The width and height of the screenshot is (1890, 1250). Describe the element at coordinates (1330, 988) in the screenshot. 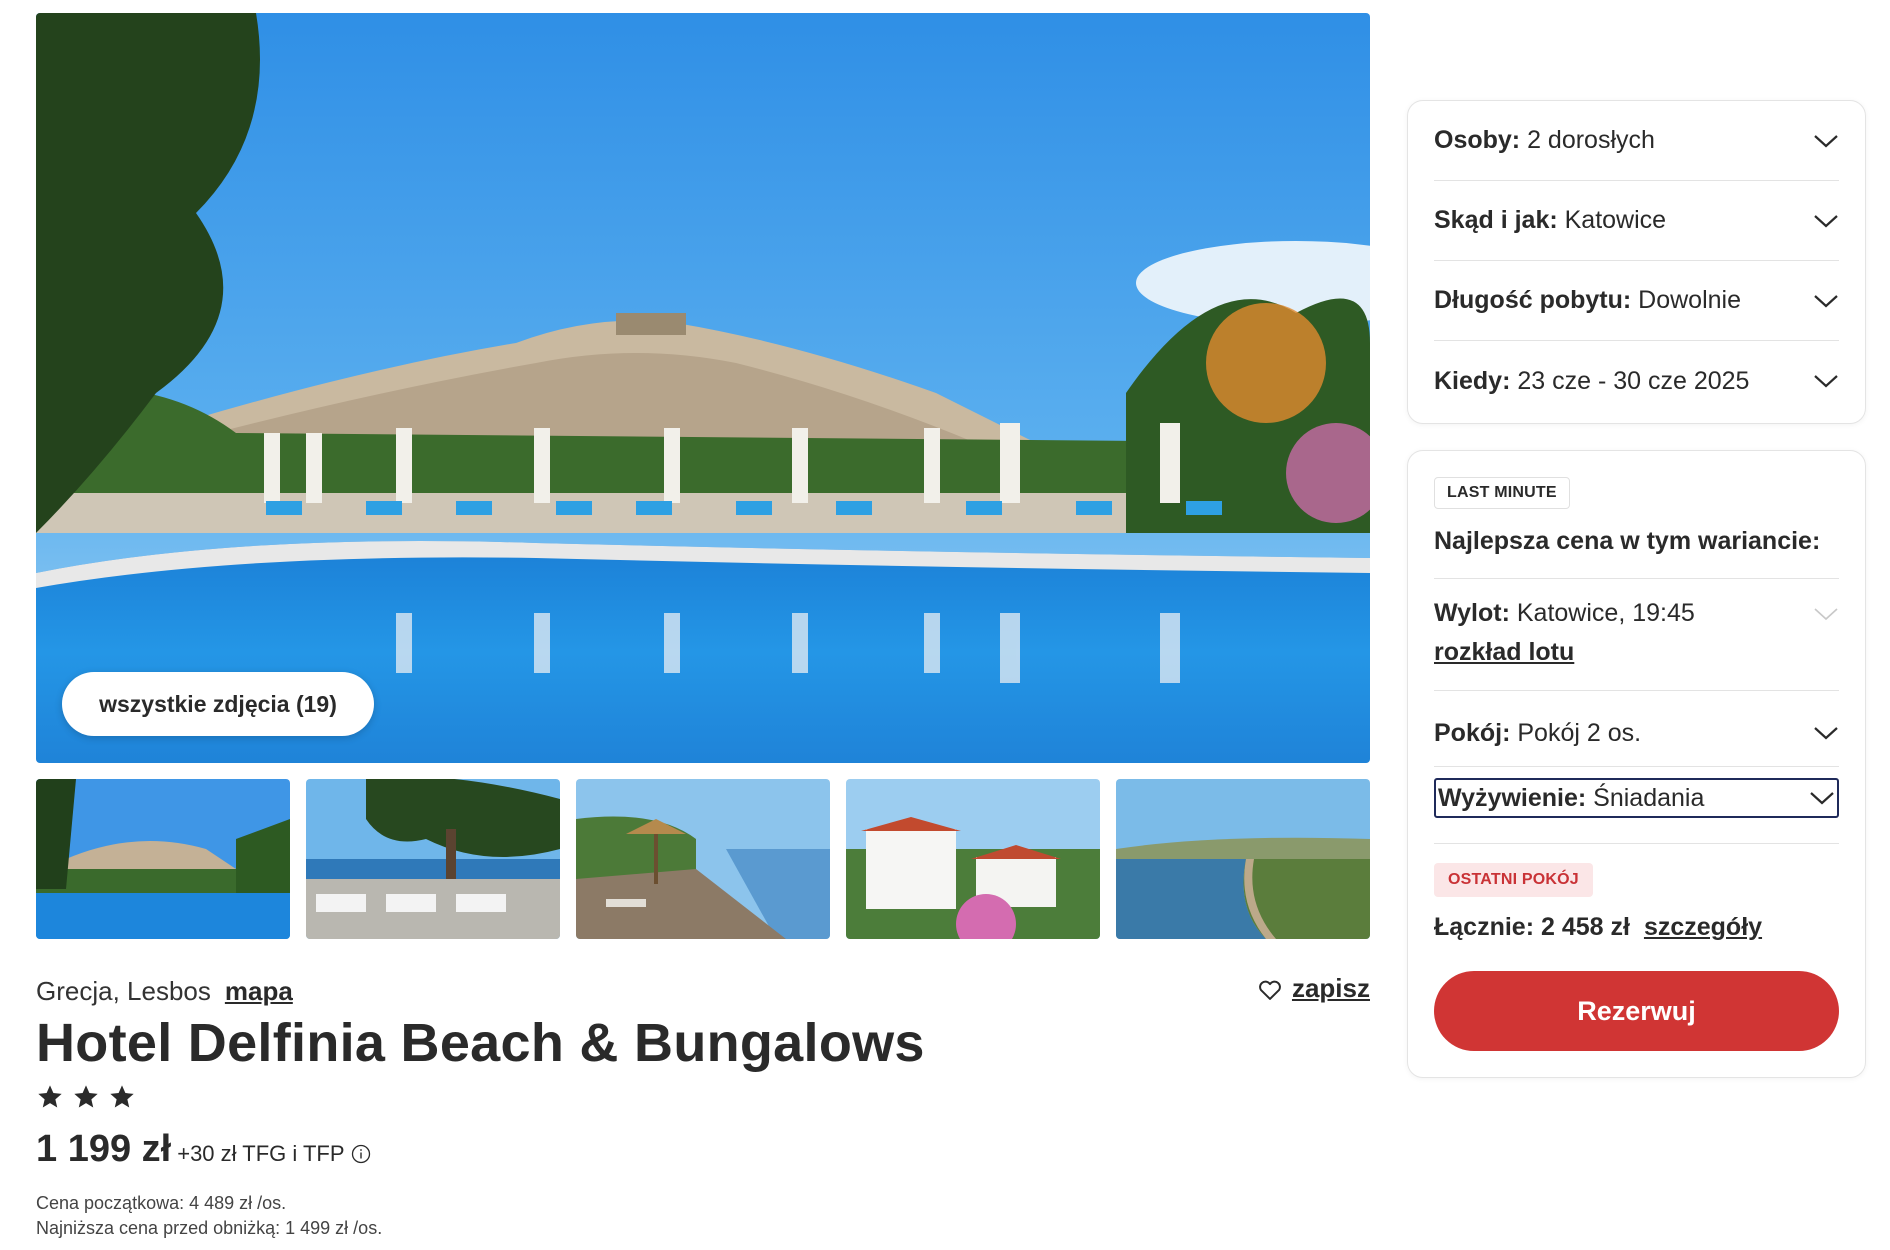

I see `save-label: zapisz` at that location.